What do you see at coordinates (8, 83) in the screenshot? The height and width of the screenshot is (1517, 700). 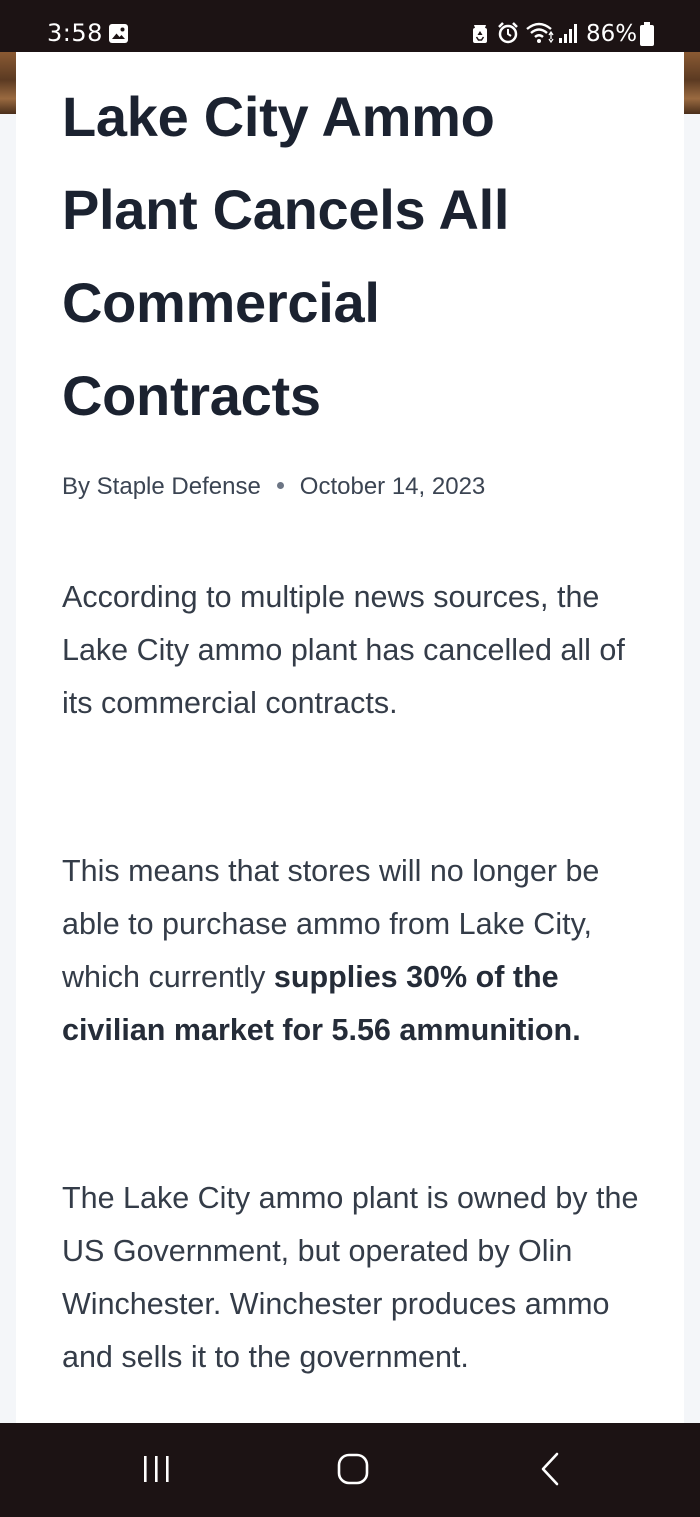 I see `header-image-edge-left` at bounding box center [8, 83].